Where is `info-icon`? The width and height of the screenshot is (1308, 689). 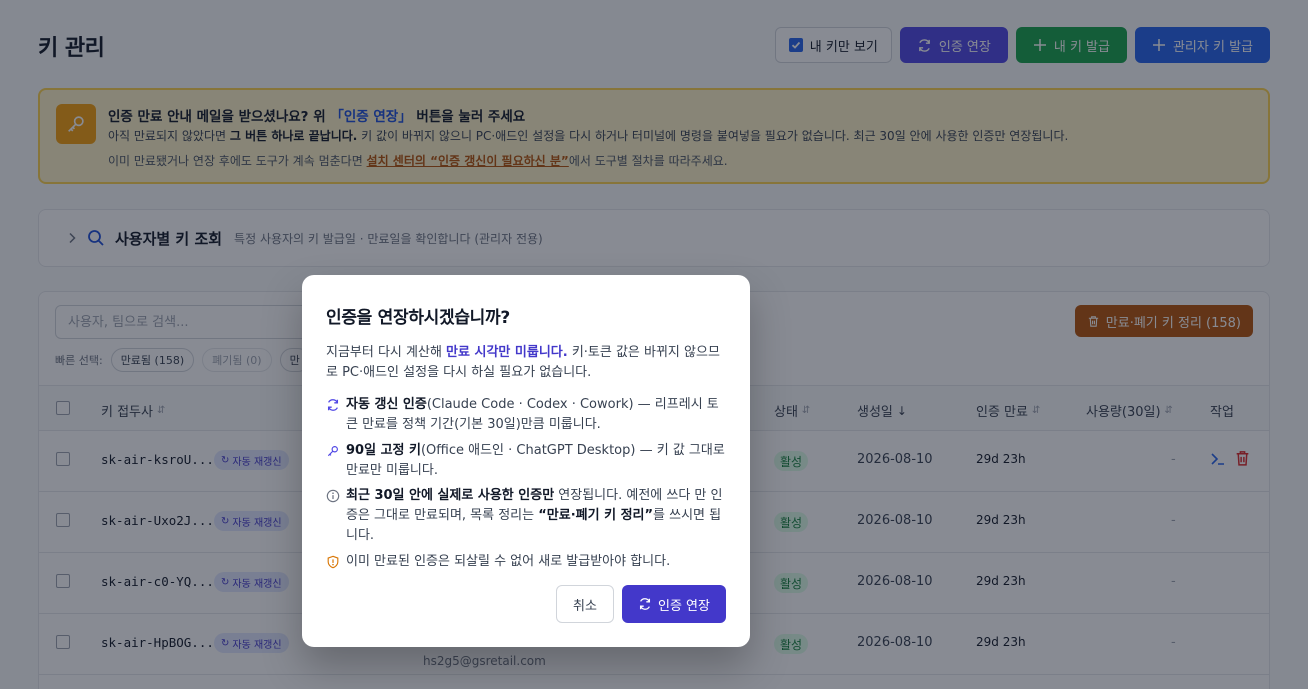 info-icon is located at coordinates (333, 496).